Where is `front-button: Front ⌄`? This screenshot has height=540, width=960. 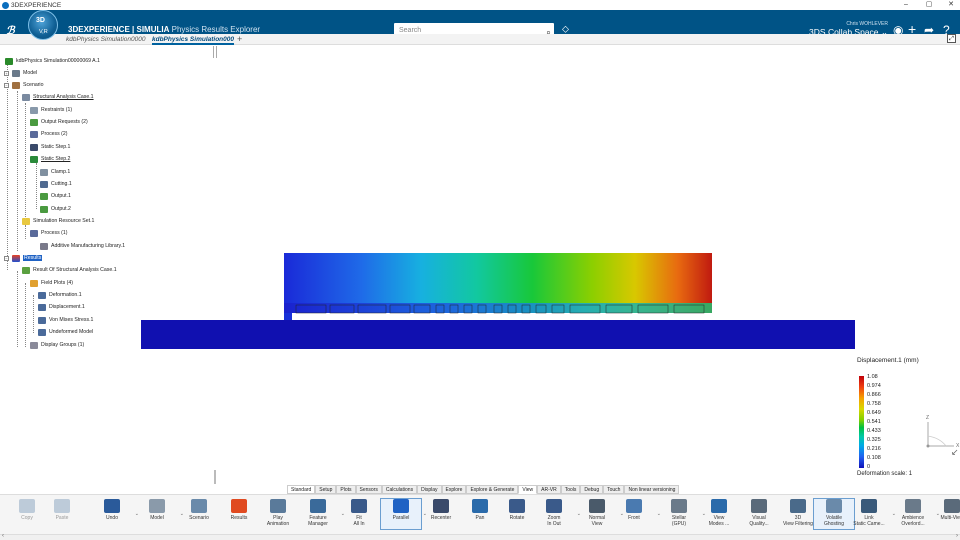
front-button: Front ⌄ is located at coordinates (637, 510).